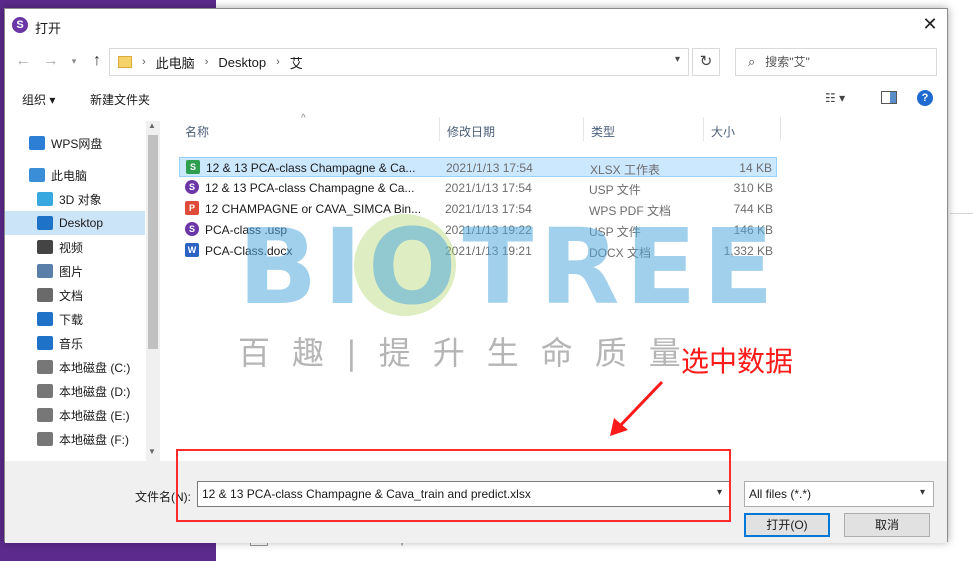 The image size is (973, 561). I want to click on sidebar-item: 下载, so click(75, 319).